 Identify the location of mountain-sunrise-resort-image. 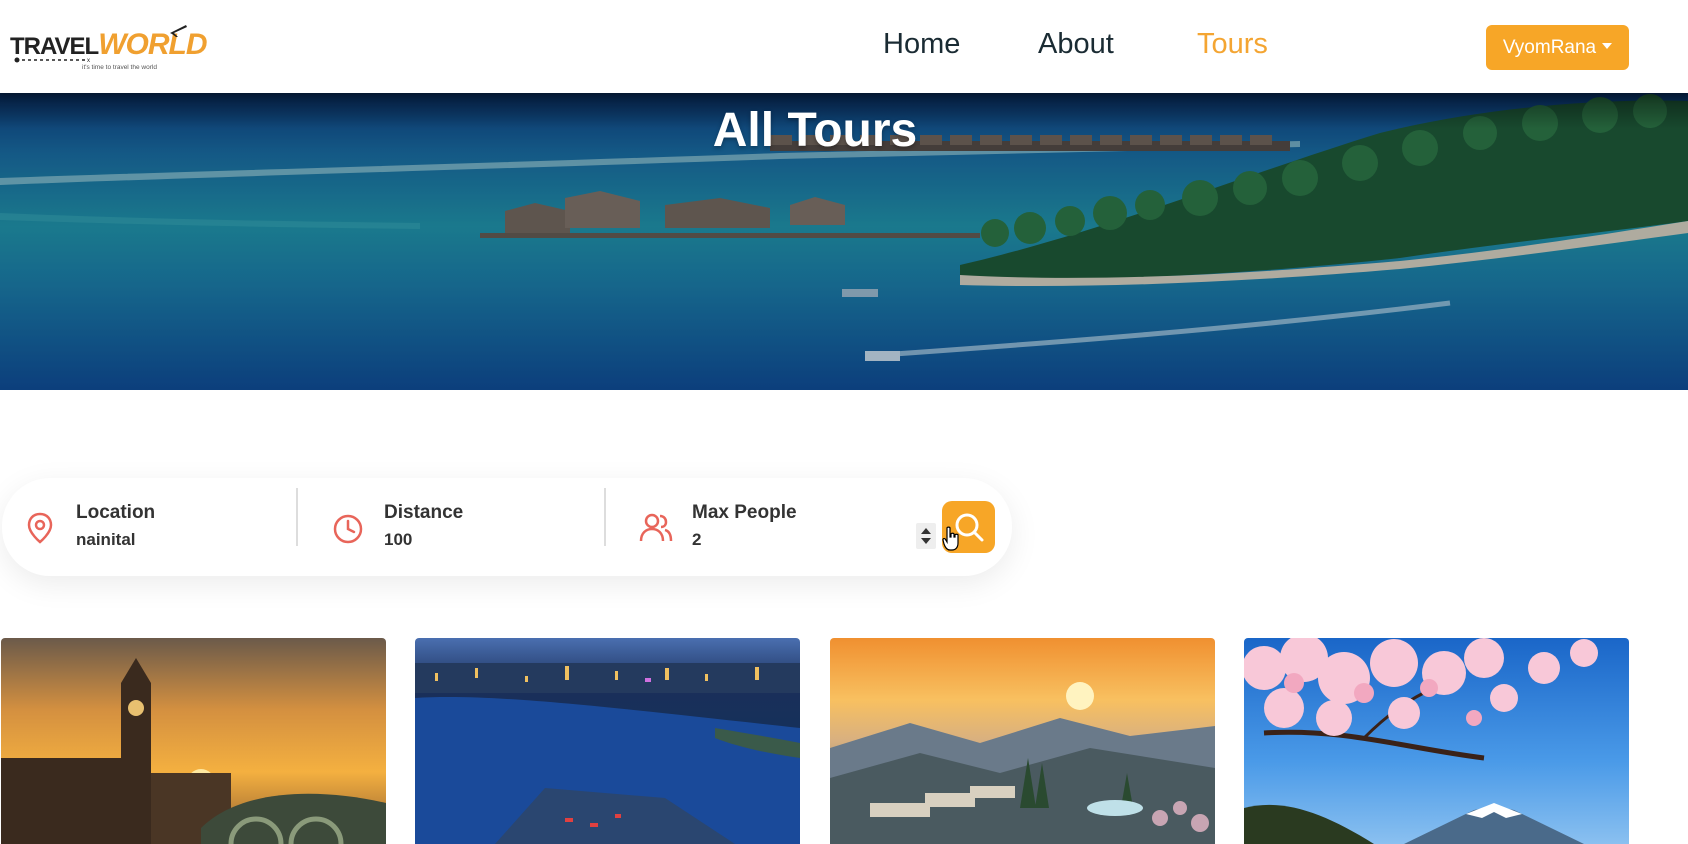
(1022, 741).